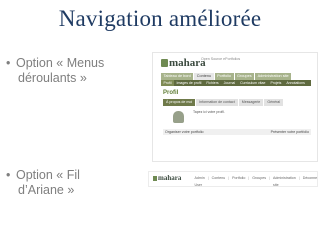 The image size is (320, 240). What do you see at coordinates (178, 76) in the screenshot?
I see `menu-item: Tableau de bord` at bounding box center [178, 76].